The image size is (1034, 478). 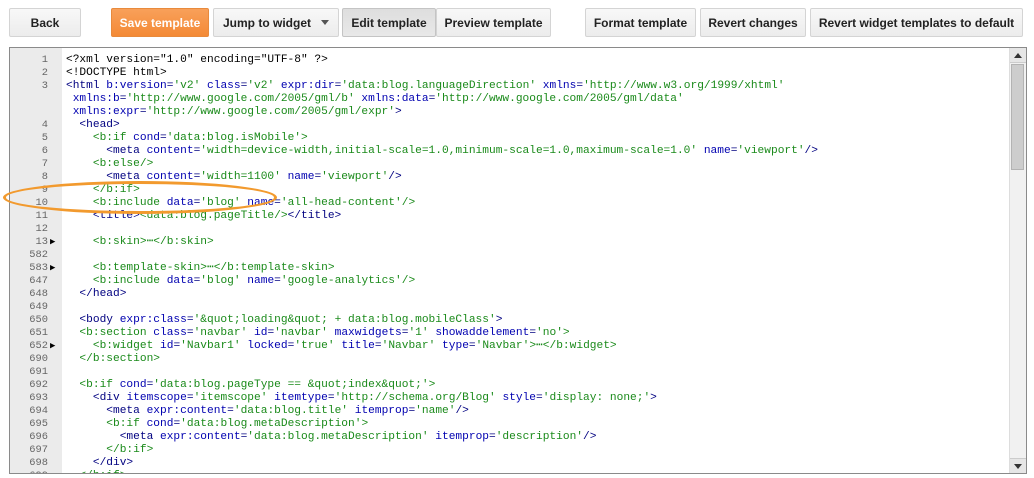 I want to click on code-token: <b:if, so click(x=100, y=138).